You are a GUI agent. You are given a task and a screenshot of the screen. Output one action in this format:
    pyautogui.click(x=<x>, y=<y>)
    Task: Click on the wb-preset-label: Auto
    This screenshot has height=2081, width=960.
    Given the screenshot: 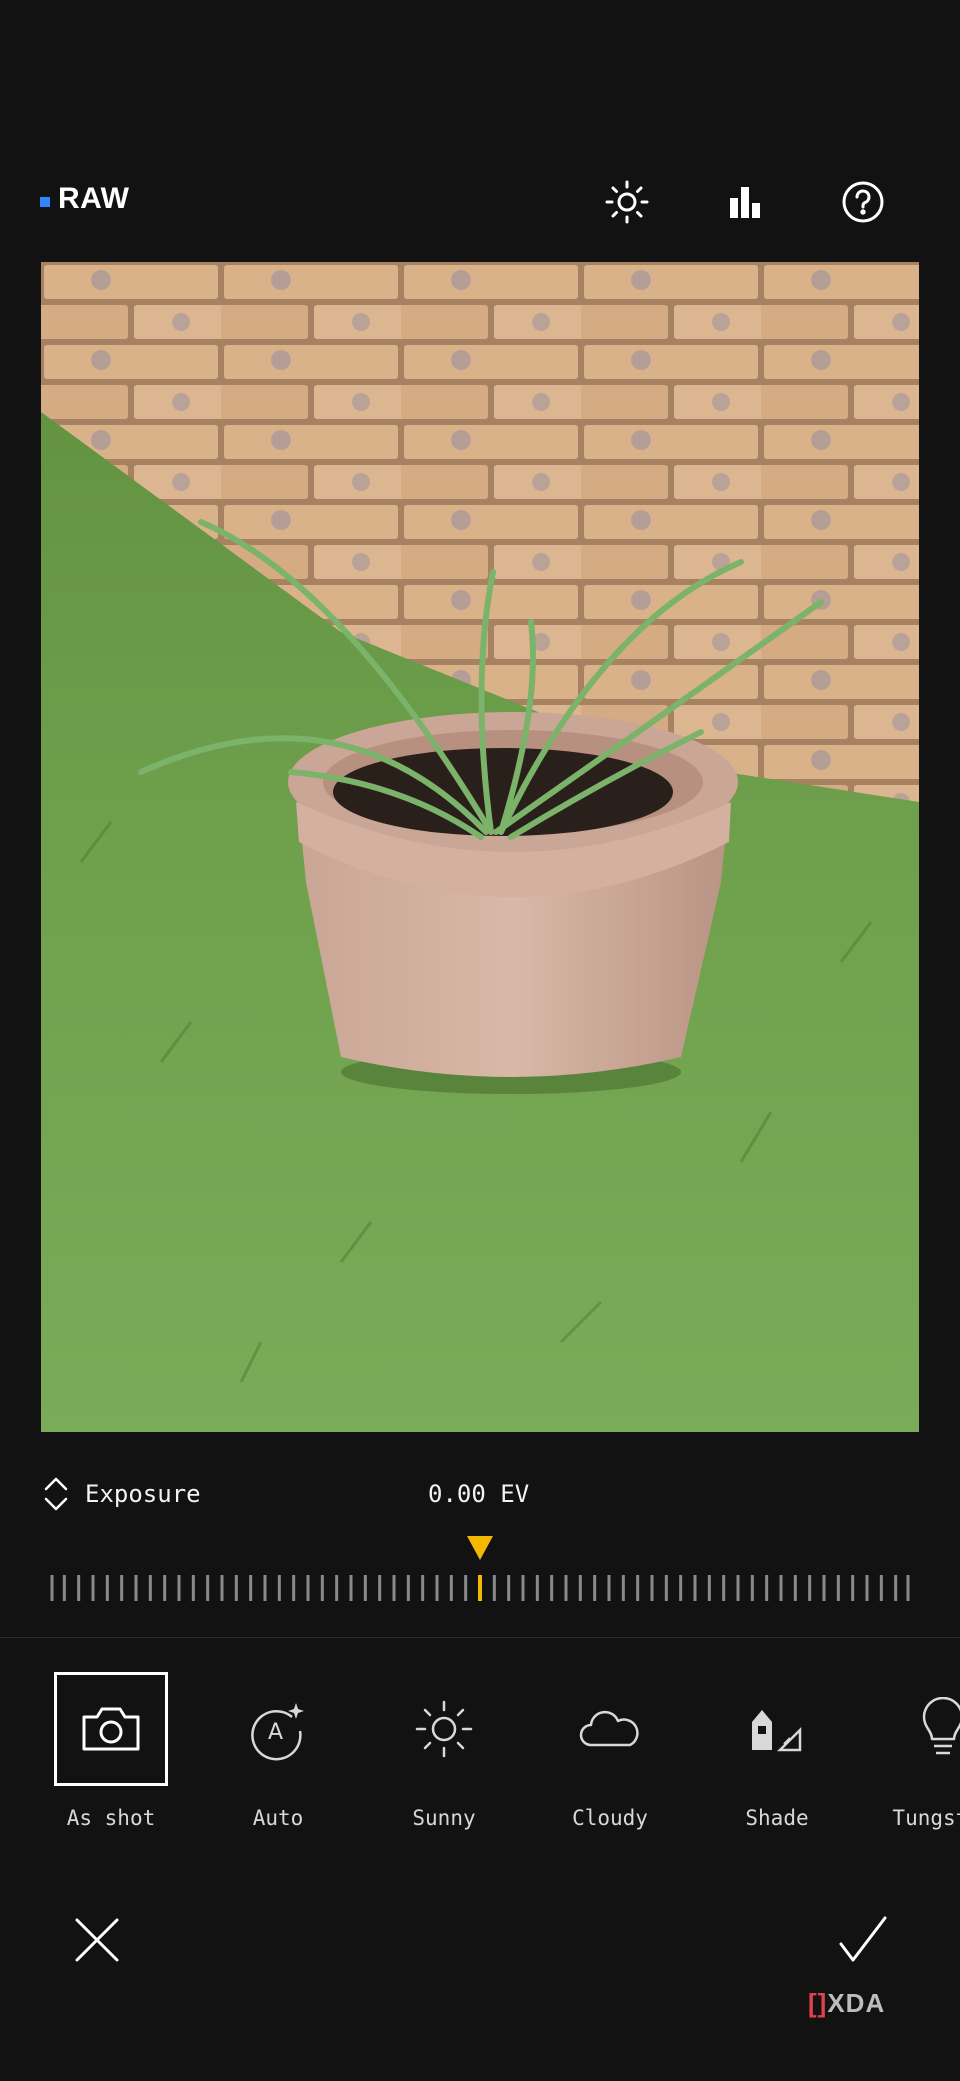 What is the action you would take?
    pyautogui.click(x=278, y=1818)
    